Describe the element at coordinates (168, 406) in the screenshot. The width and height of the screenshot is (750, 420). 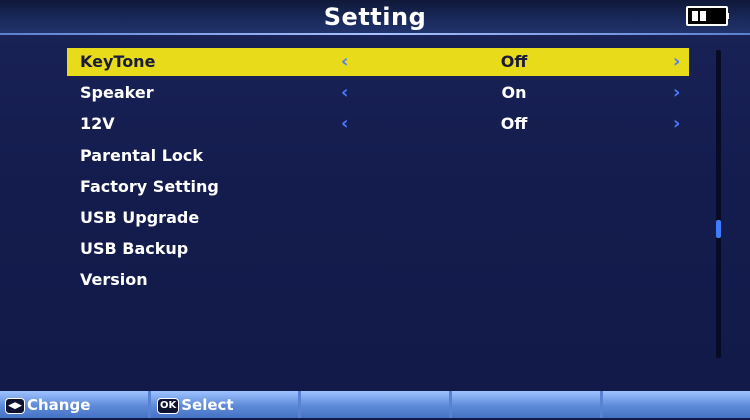
I see `ok-key-icon: OK` at that location.